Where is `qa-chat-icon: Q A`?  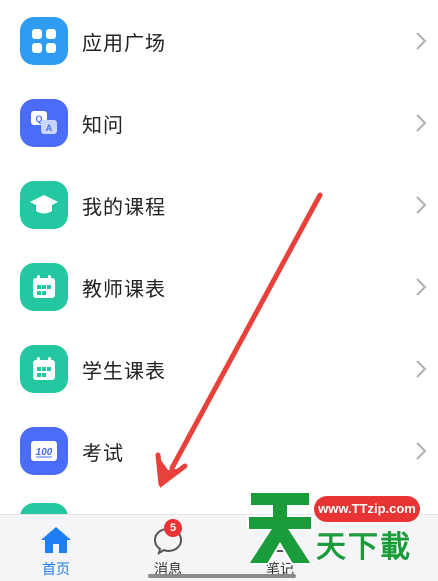
qa-chat-icon: Q A is located at coordinates (44, 123).